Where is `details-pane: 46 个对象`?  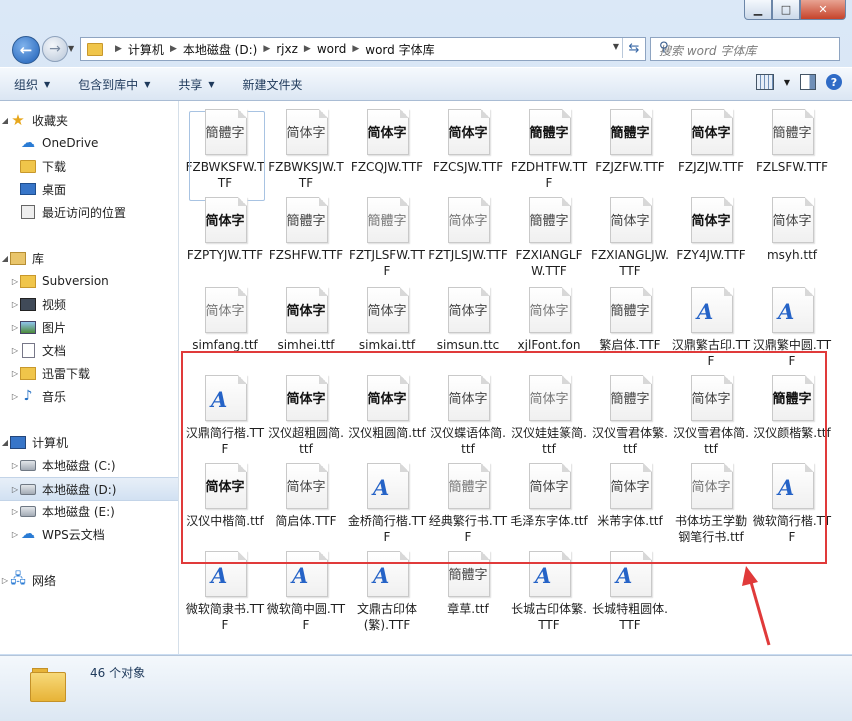 details-pane: 46 个对象 is located at coordinates (426, 688).